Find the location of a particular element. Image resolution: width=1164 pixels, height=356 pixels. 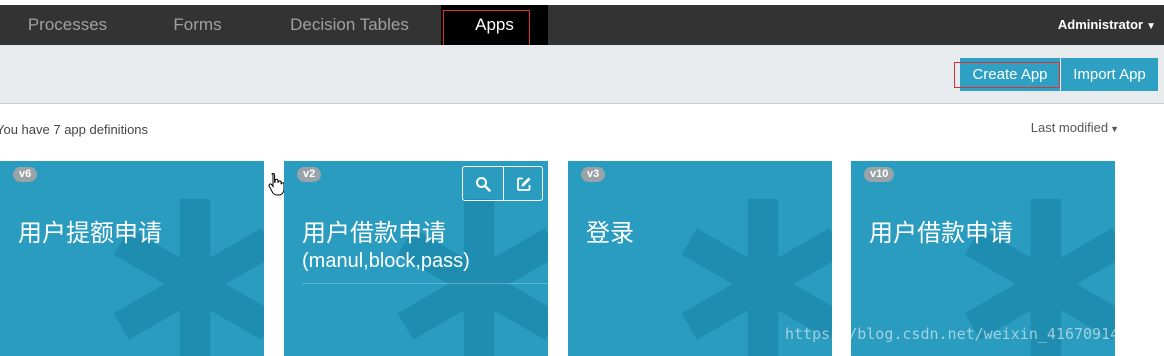

app-card: v6 用户提额申请 is located at coordinates (132, 258).